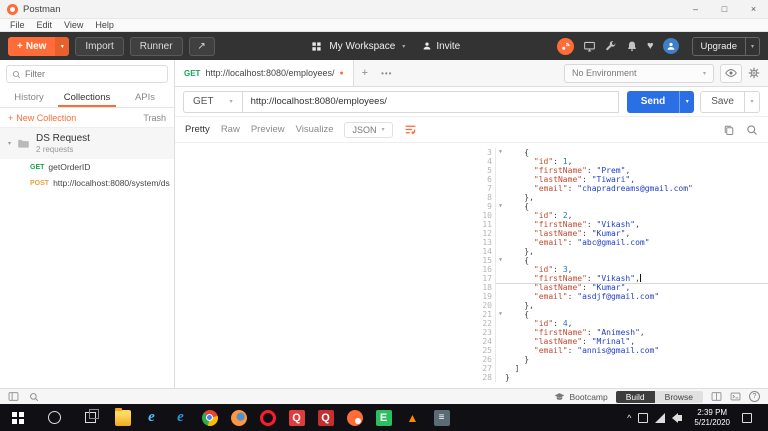 Image resolution: width=768 pixels, height=431 pixels. I want to click on google-chrome-icon, so click(209, 417).